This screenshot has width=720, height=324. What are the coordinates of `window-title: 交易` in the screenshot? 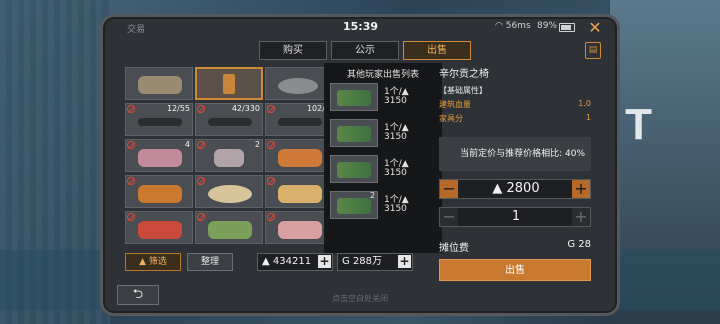 It's located at (136, 30).